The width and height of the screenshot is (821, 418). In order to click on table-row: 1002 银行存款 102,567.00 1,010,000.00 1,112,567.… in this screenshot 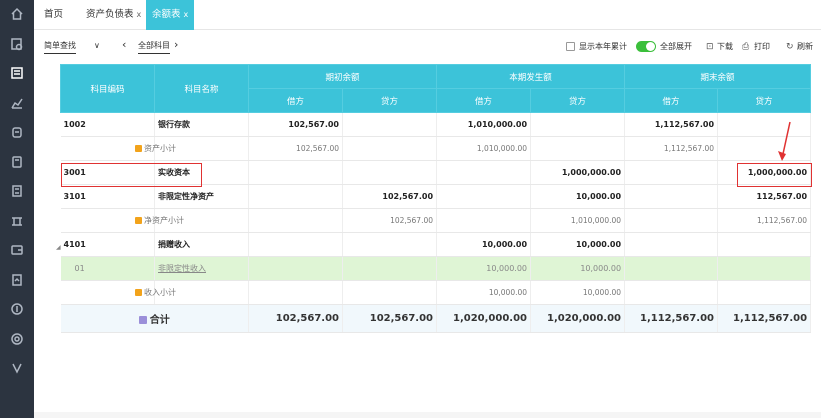, I will do `click(436, 124)`.